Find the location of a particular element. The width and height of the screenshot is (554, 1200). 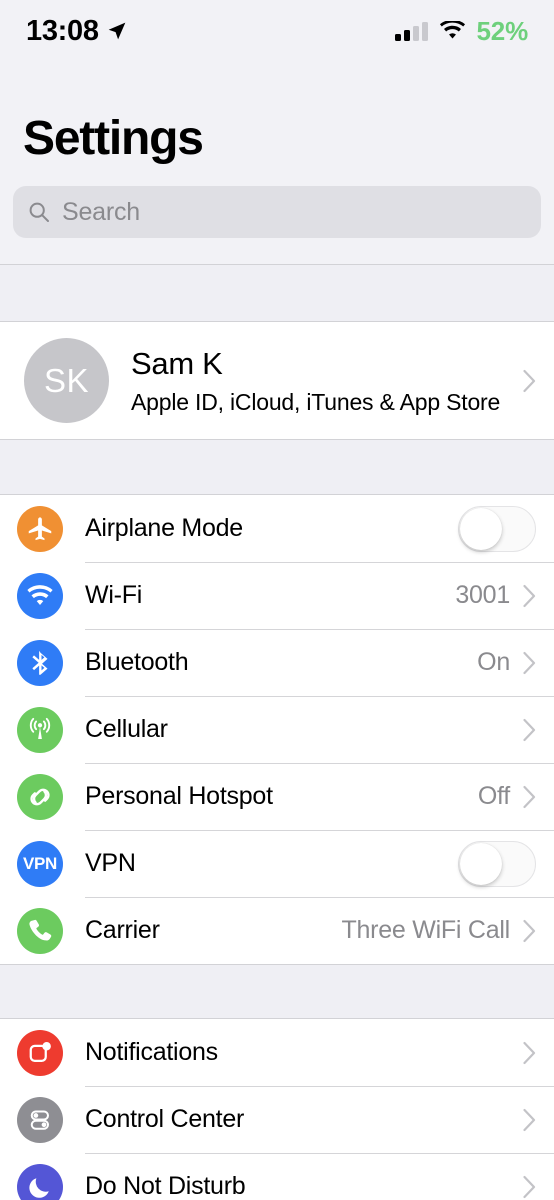

avatar: SK is located at coordinates (66, 381).